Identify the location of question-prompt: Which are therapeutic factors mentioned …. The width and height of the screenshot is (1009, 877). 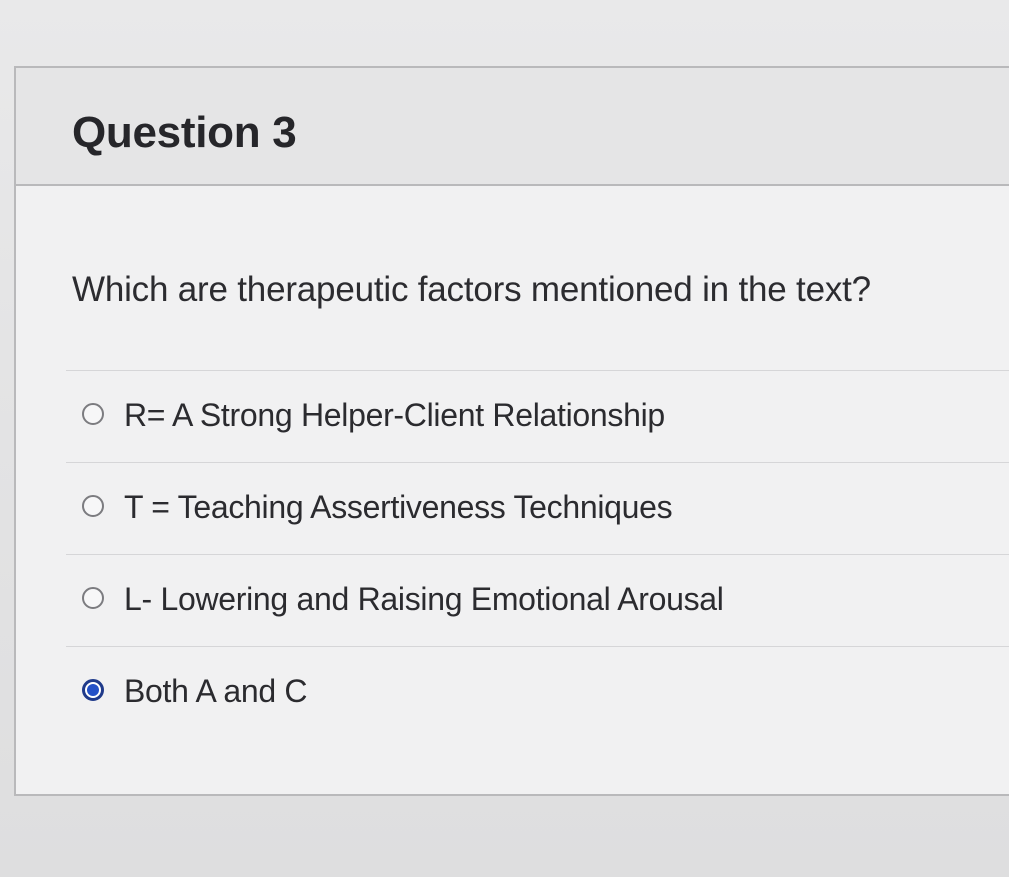
(471, 289).